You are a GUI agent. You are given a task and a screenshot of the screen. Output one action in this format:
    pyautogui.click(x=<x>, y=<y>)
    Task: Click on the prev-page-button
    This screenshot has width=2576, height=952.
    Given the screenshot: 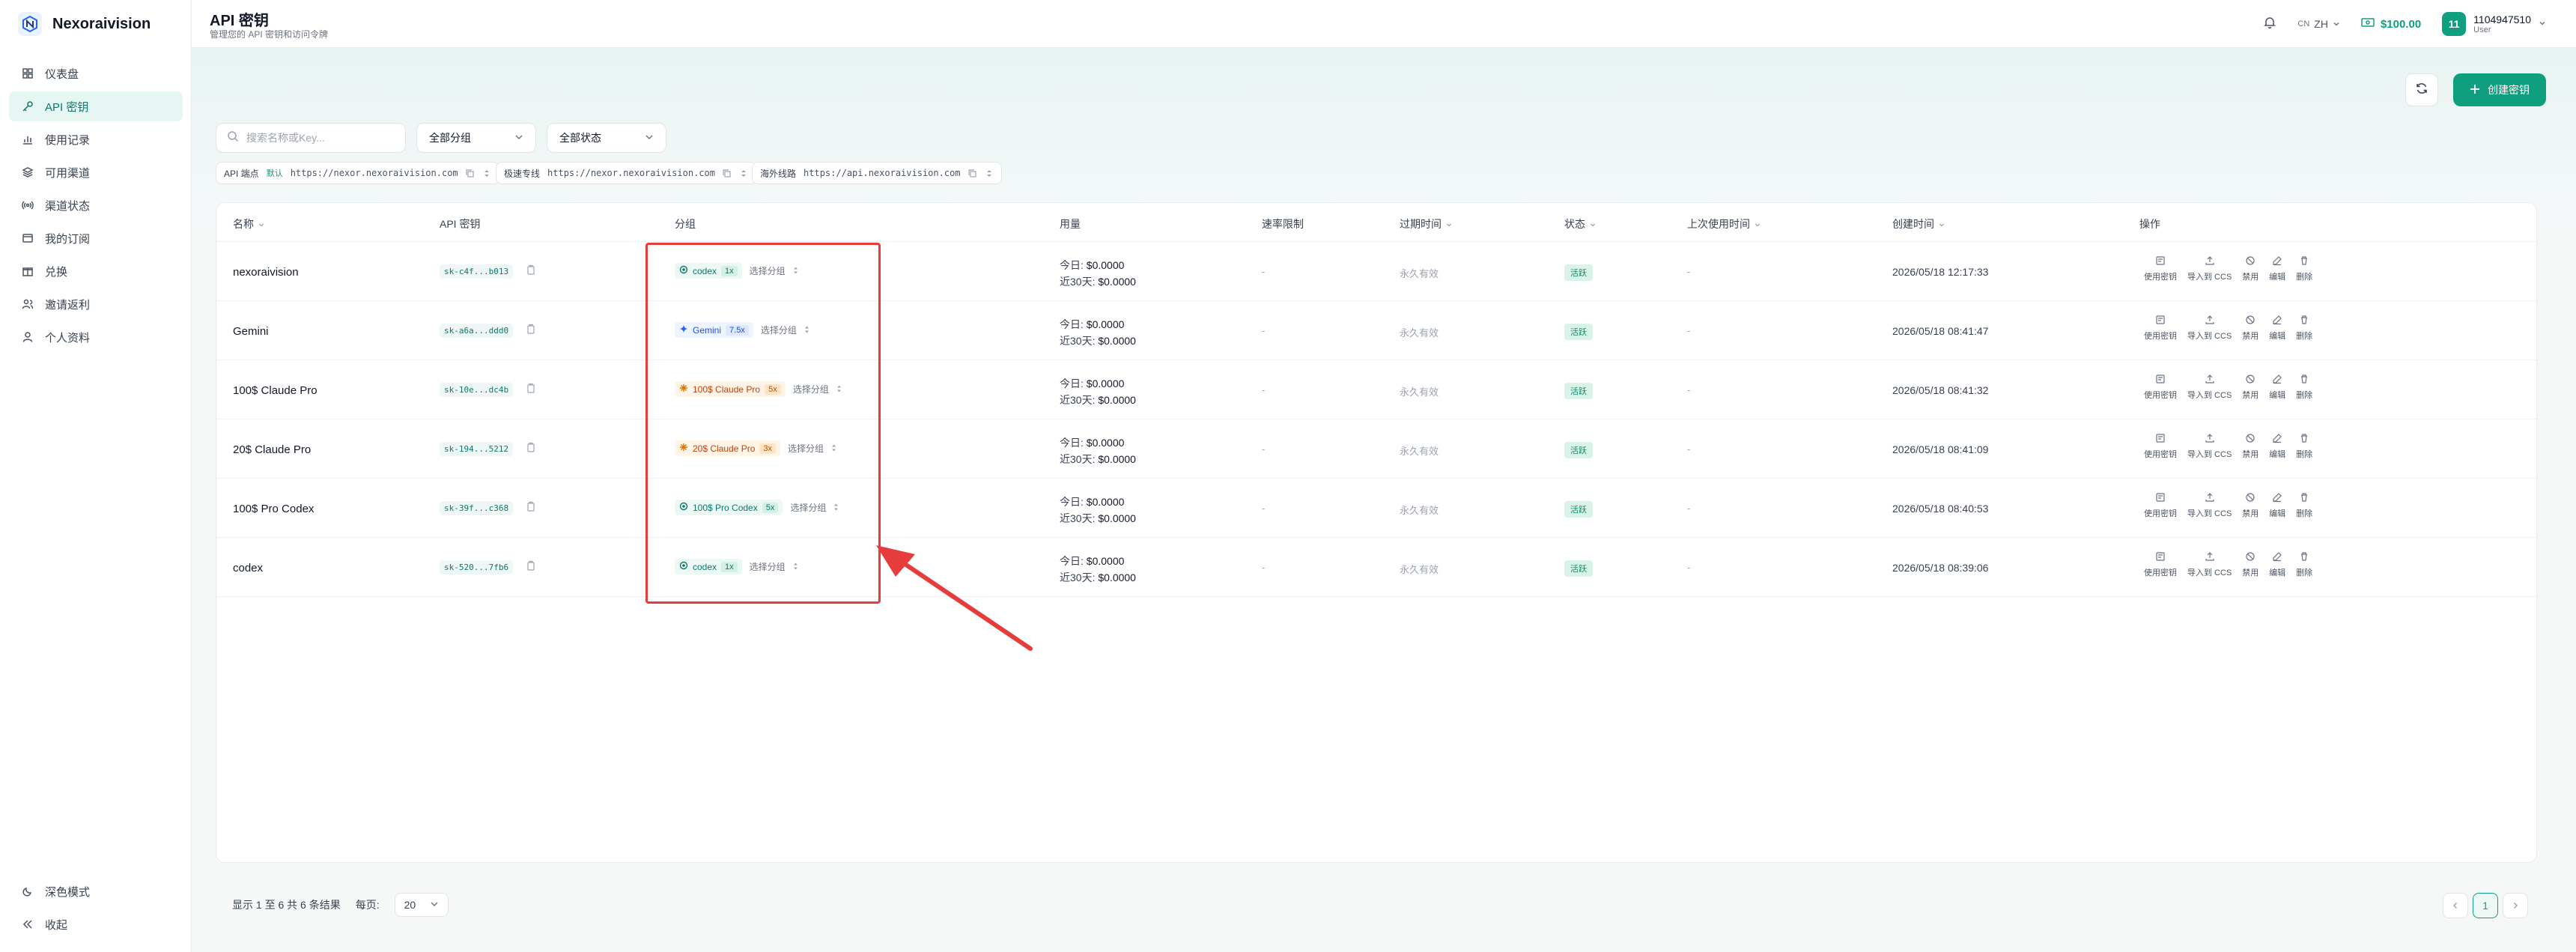 What is the action you would take?
    pyautogui.click(x=2455, y=905)
    